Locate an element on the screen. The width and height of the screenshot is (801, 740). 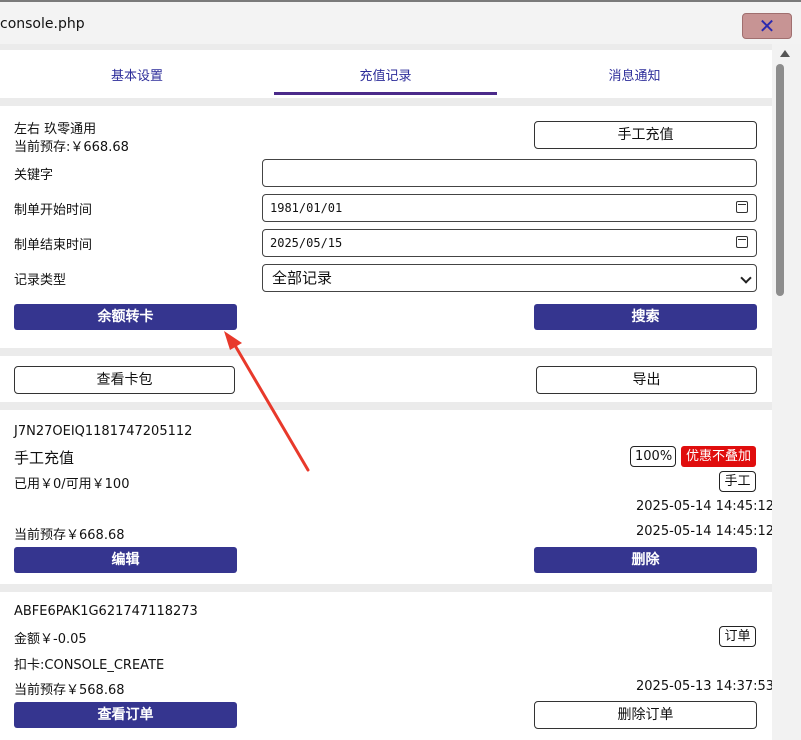
record-amount: 金额￥-0.05 is located at coordinates (50, 639).